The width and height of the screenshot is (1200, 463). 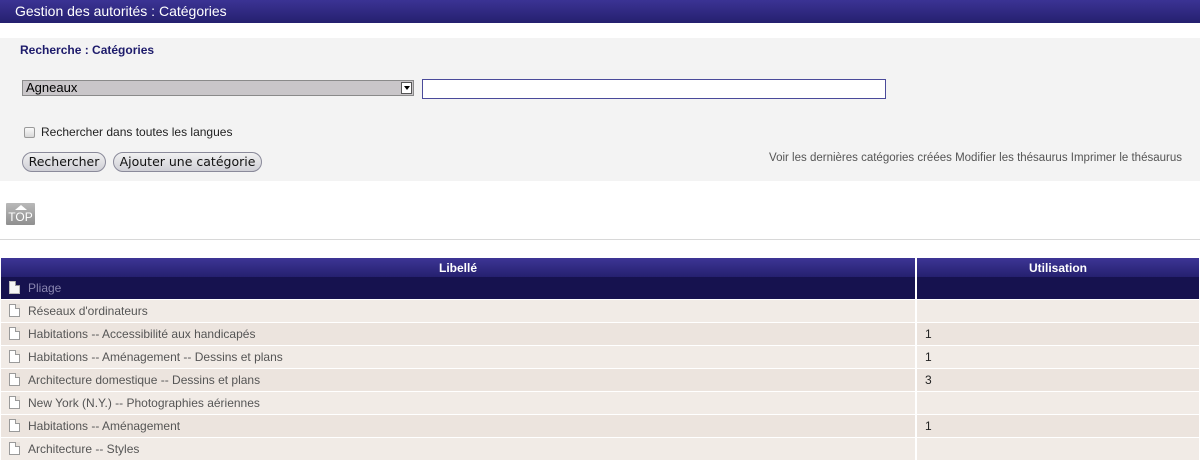 What do you see at coordinates (29, 132) in the screenshot?
I see `all-languages-checkbox` at bounding box center [29, 132].